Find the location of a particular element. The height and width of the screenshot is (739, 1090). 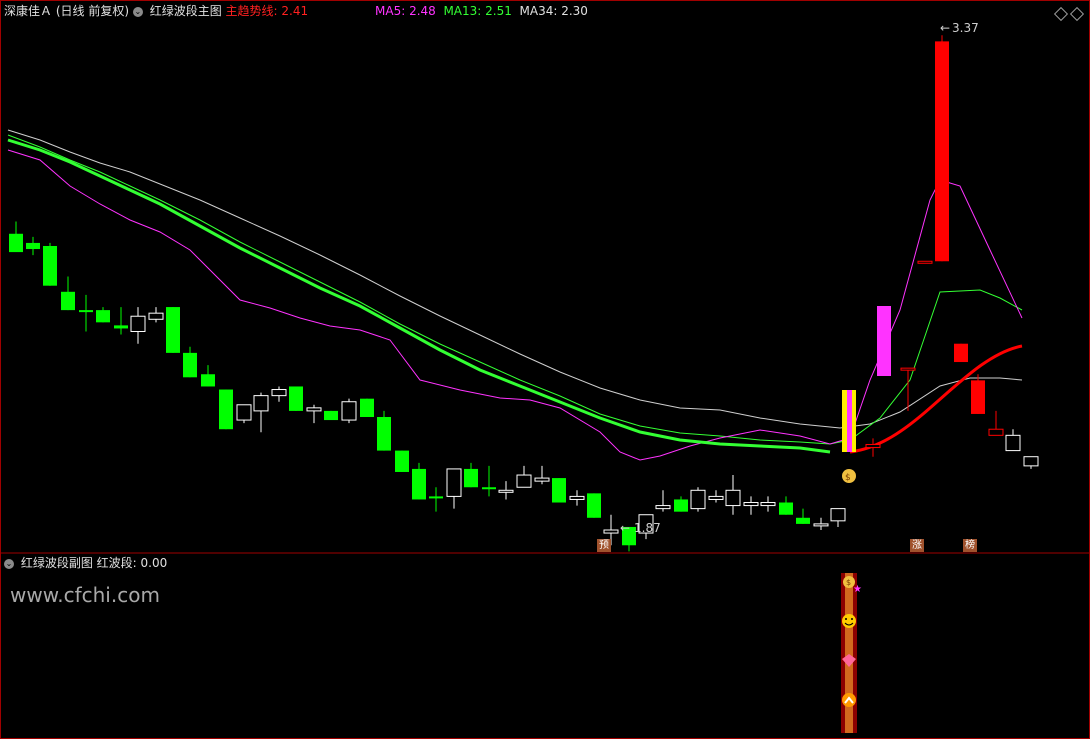

ma34-value: 2.30 is located at coordinates (574, 11).